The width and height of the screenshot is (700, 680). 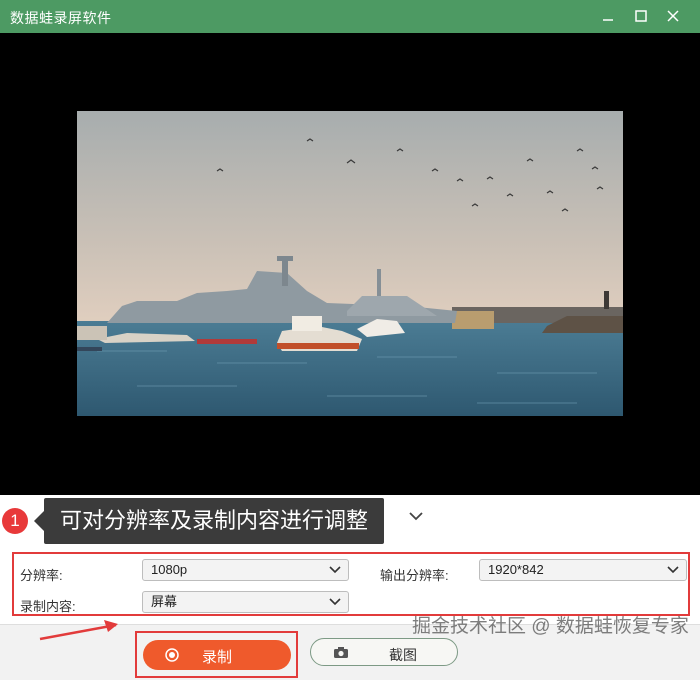 What do you see at coordinates (516, 569) in the screenshot?
I see `output-resolution-value: 1920*842` at bounding box center [516, 569].